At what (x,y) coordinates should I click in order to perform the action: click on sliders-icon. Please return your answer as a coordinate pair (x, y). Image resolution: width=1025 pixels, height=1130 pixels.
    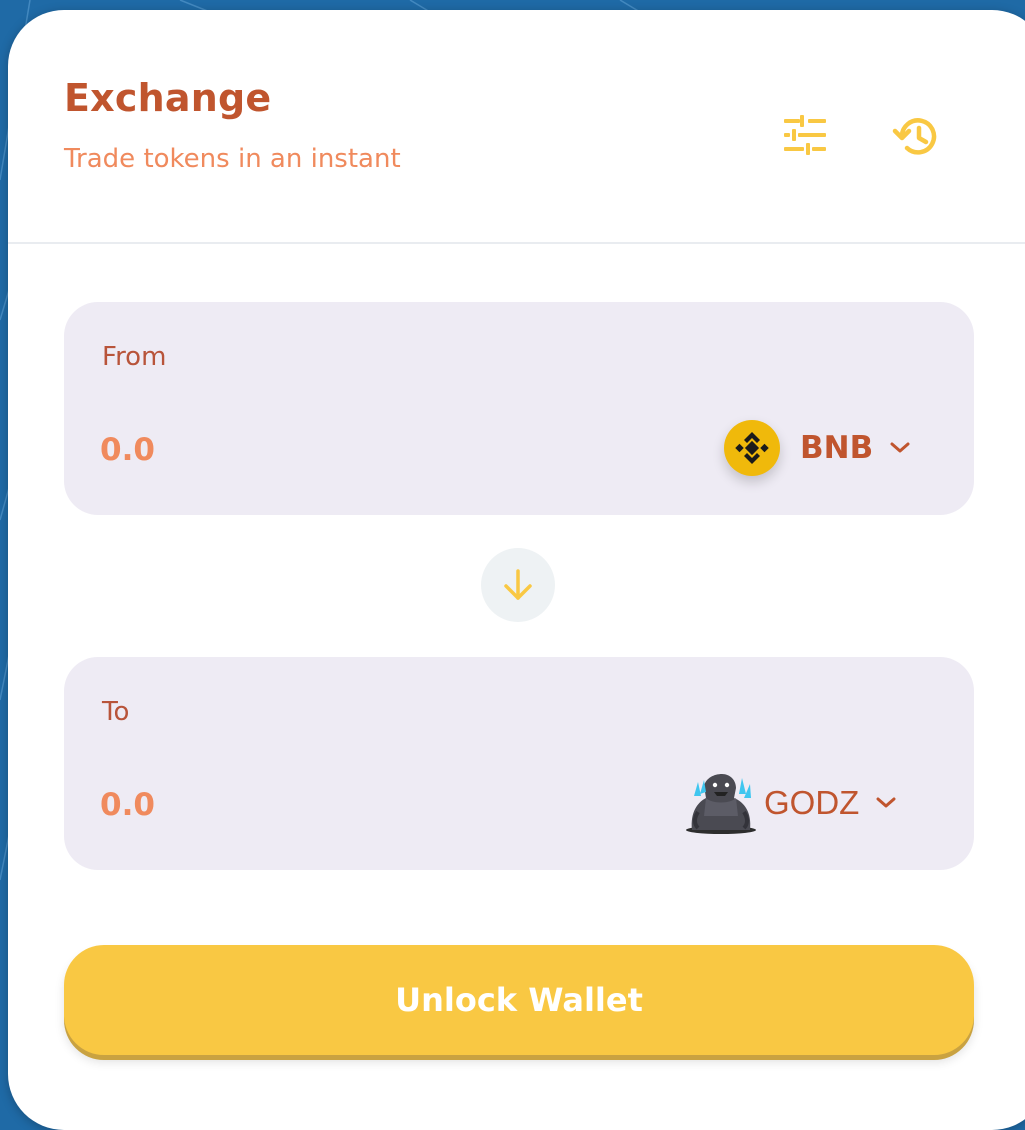
    Looking at the image, I should click on (805, 135).